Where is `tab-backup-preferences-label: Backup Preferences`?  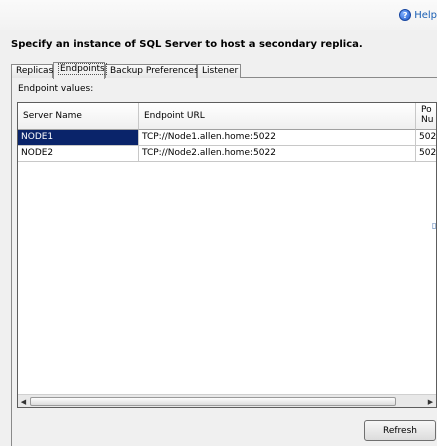
tab-backup-preferences-label: Backup Preferences is located at coordinates (154, 71).